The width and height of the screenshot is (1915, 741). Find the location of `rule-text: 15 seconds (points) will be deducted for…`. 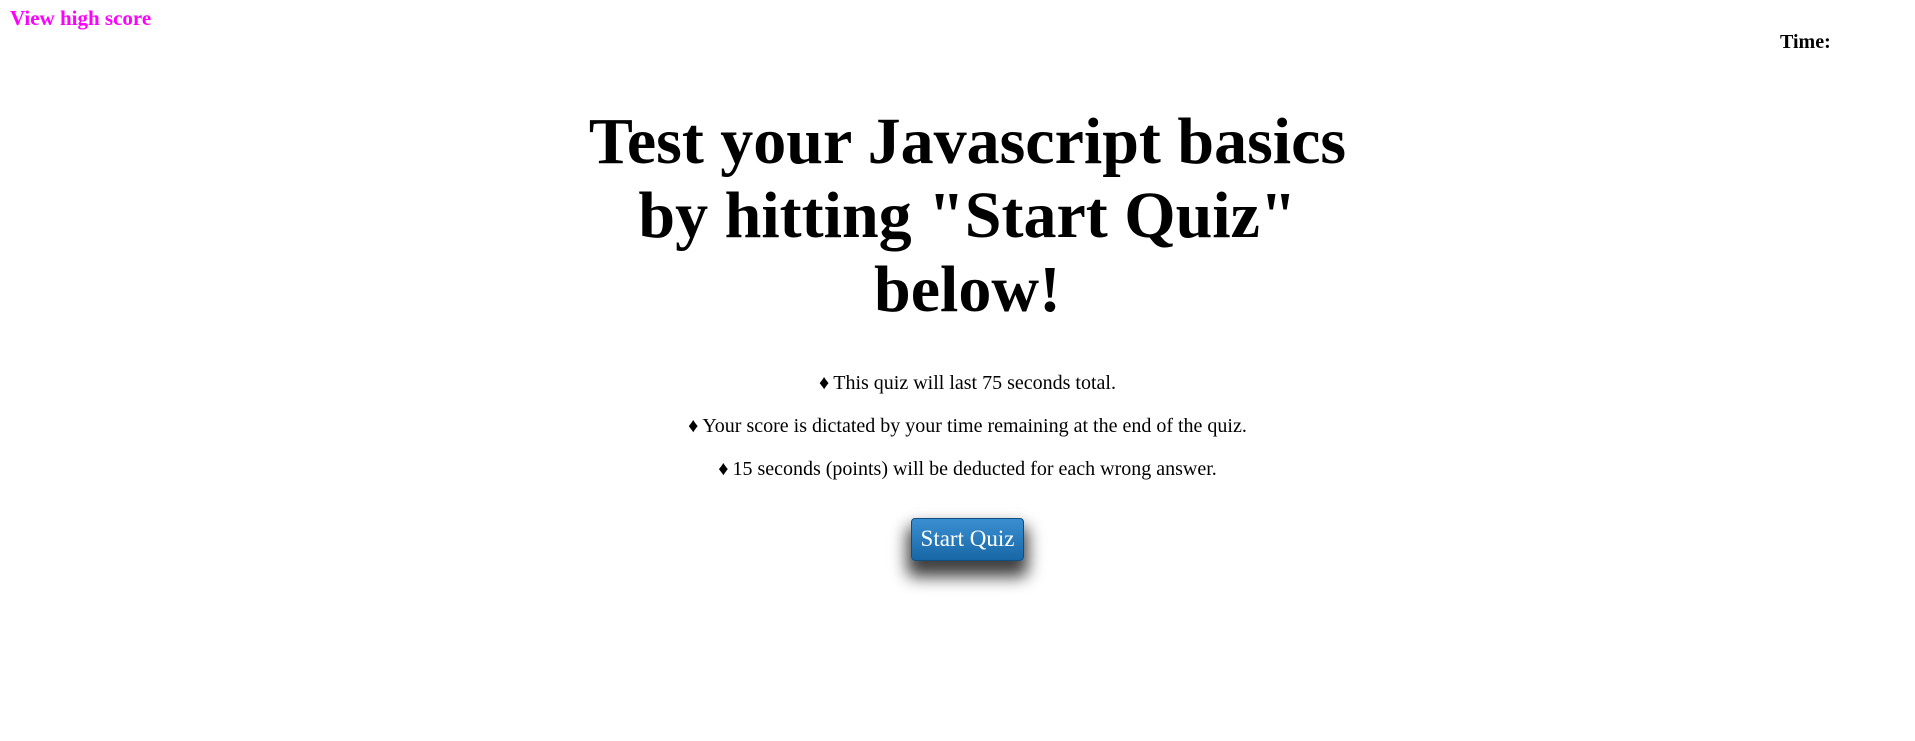

rule-text: 15 seconds (points) will be deducted for… is located at coordinates (974, 469).